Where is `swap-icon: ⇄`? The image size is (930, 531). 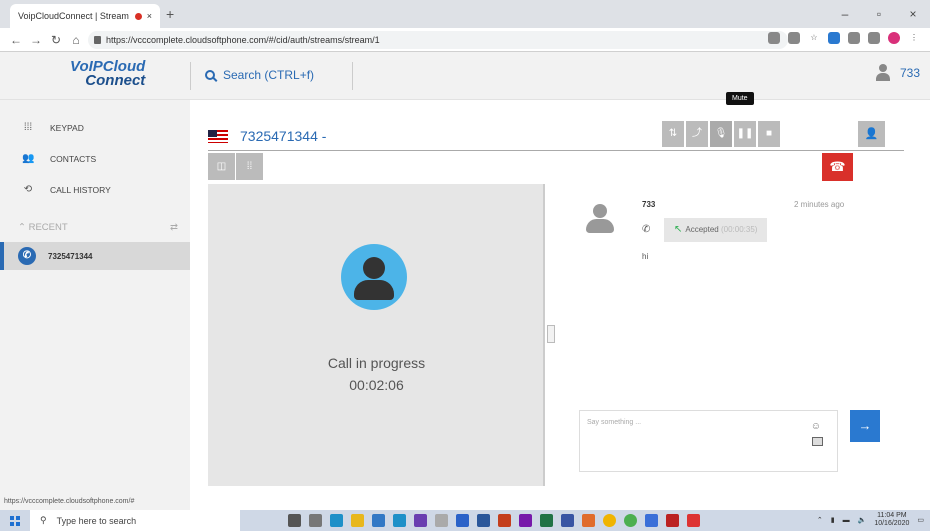 swap-icon: ⇄ is located at coordinates (174, 227).